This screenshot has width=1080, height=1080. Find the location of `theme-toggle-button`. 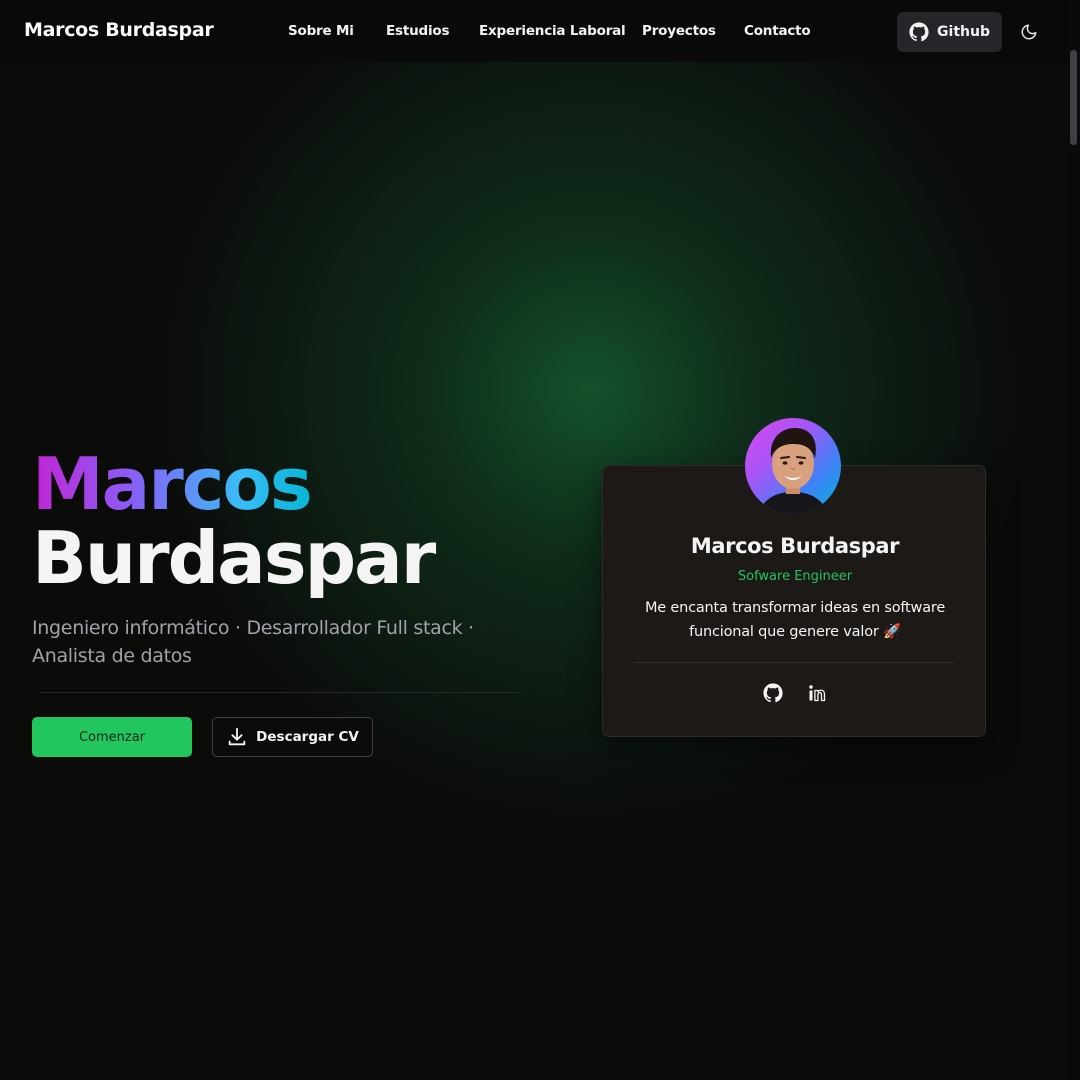

theme-toggle-button is located at coordinates (1029, 32).